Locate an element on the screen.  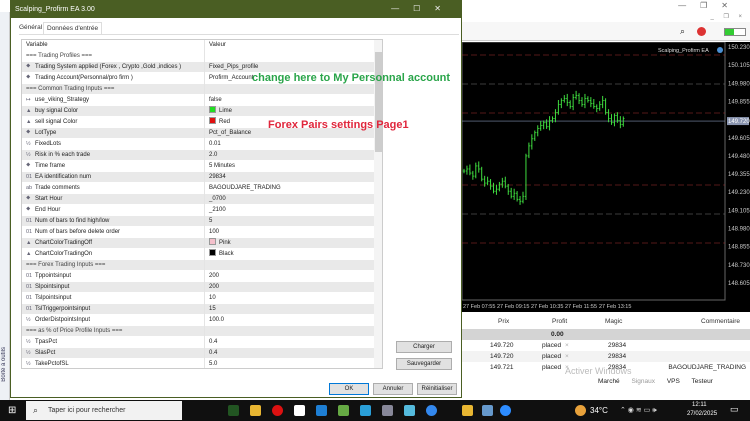
save-button: Sauvegarder is located at coordinates (424, 364).